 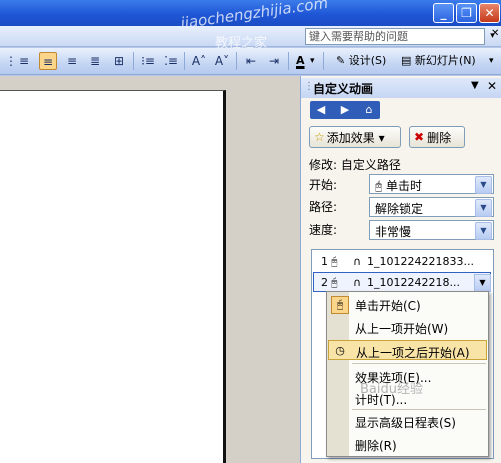 What do you see at coordinates (495, 33) in the screenshot?
I see `close-document-icon: ✕` at bounding box center [495, 33].